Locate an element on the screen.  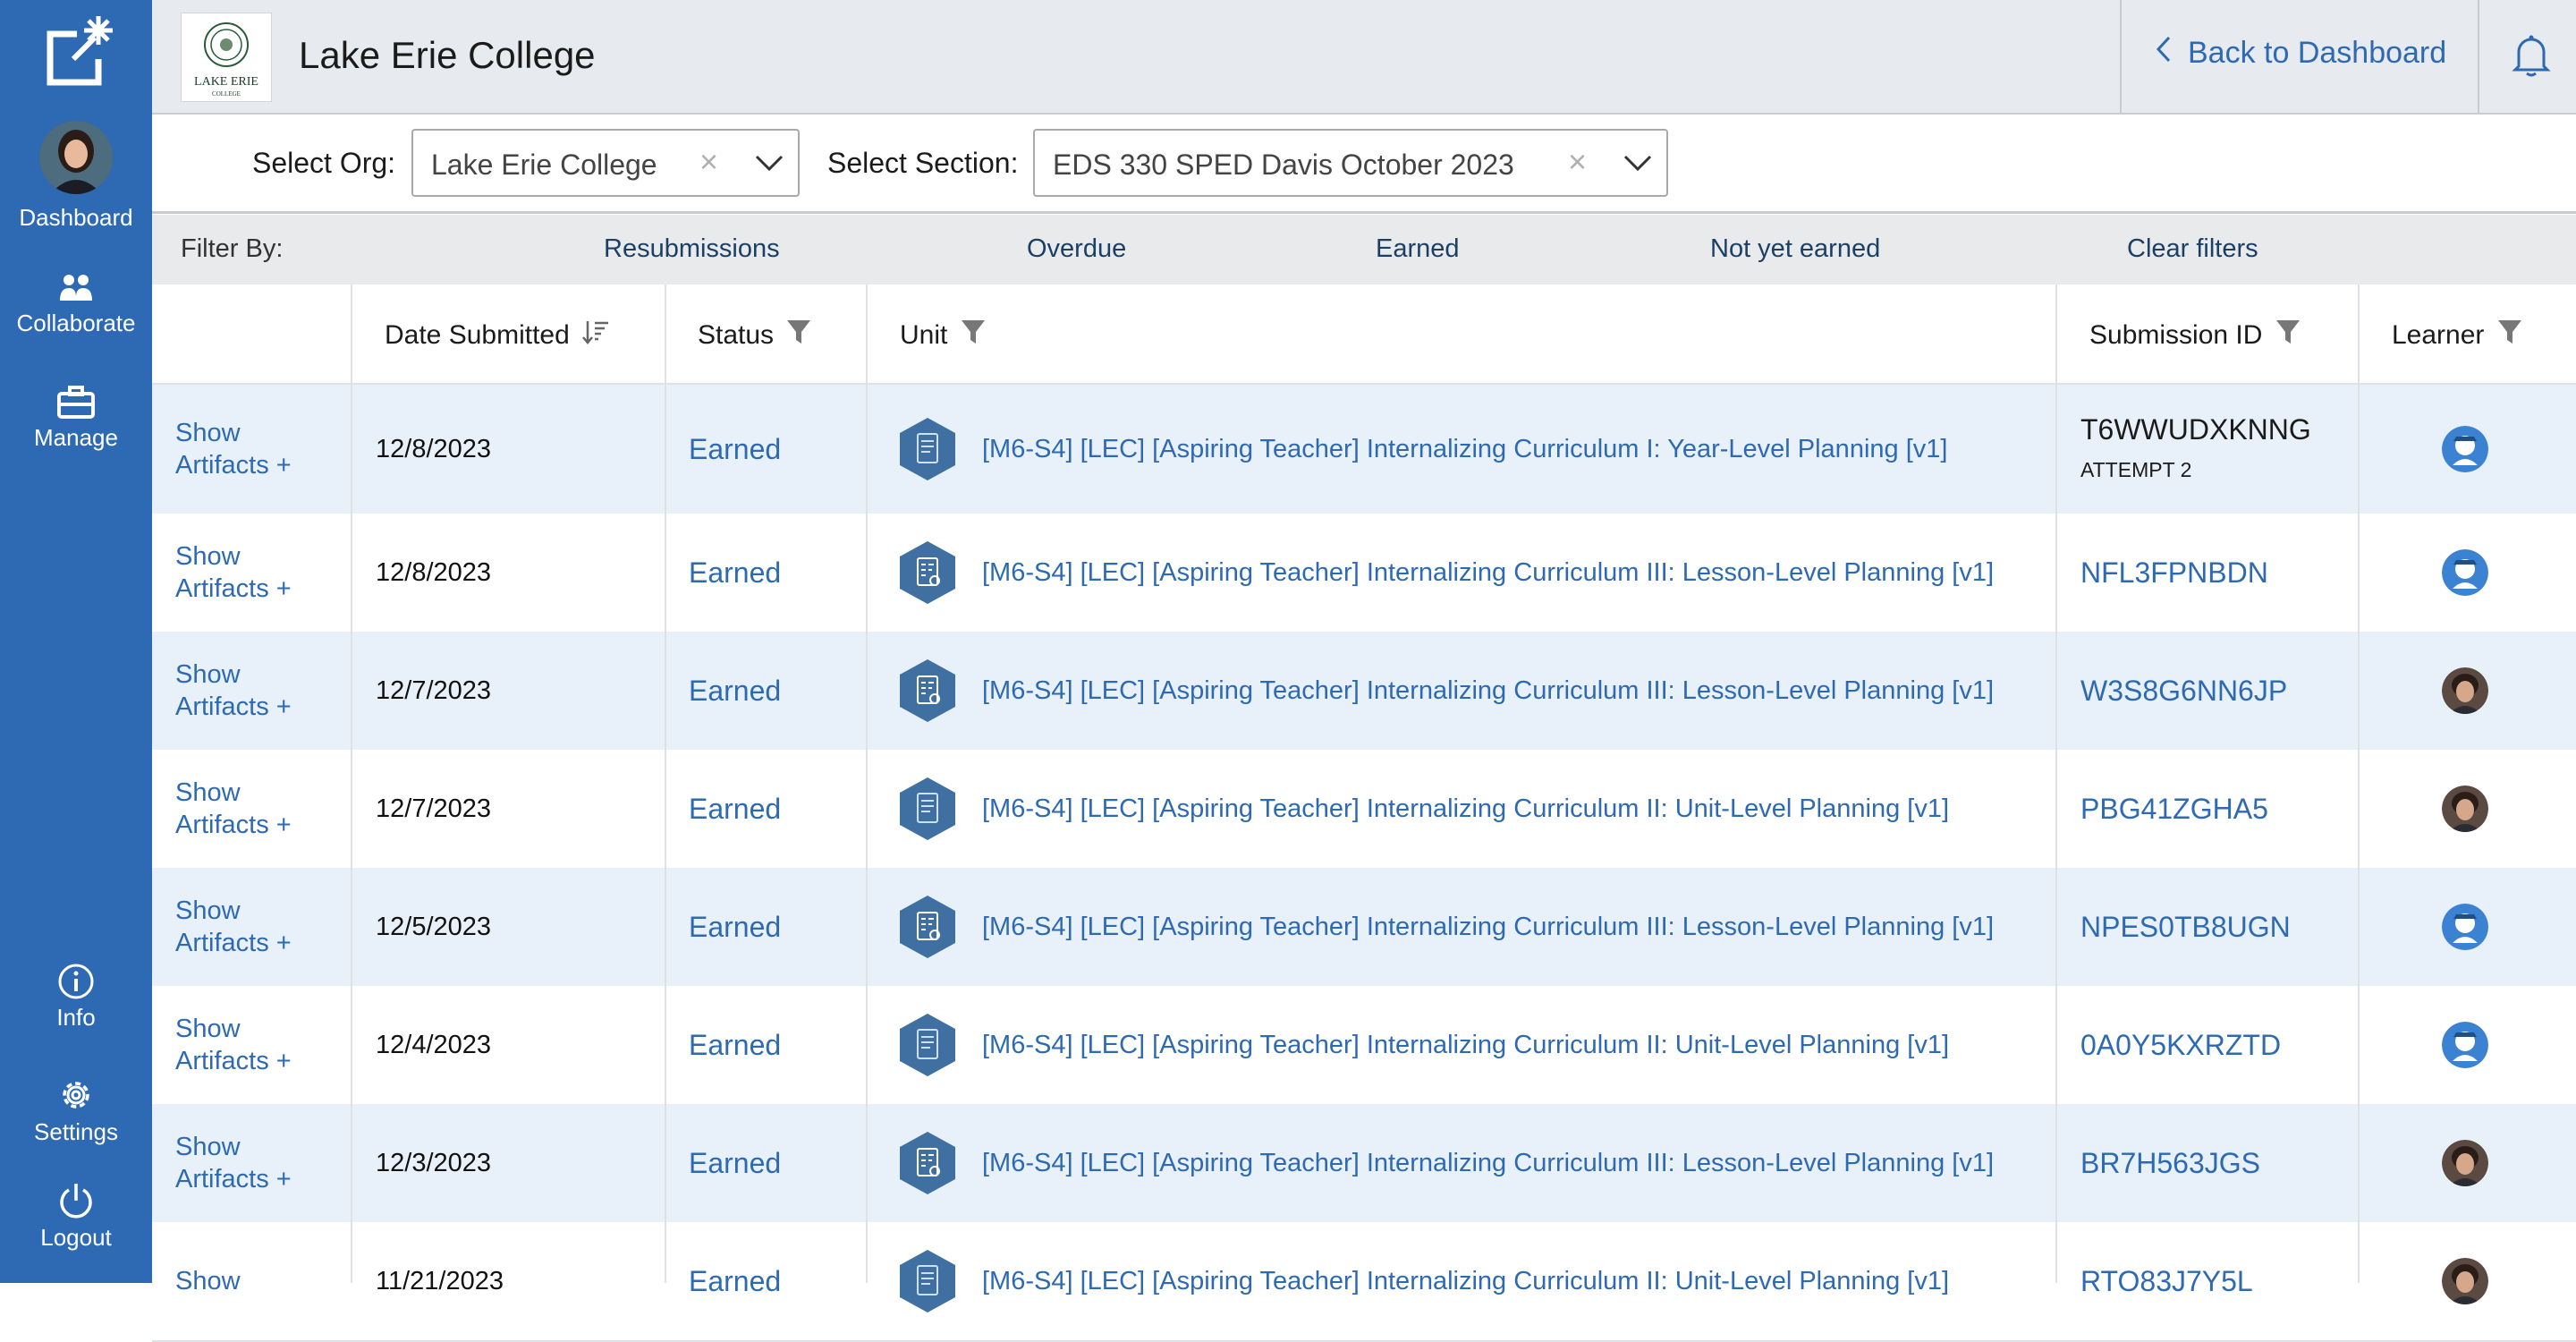
clear-section-icon: × is located at coordinates (1577, 162).